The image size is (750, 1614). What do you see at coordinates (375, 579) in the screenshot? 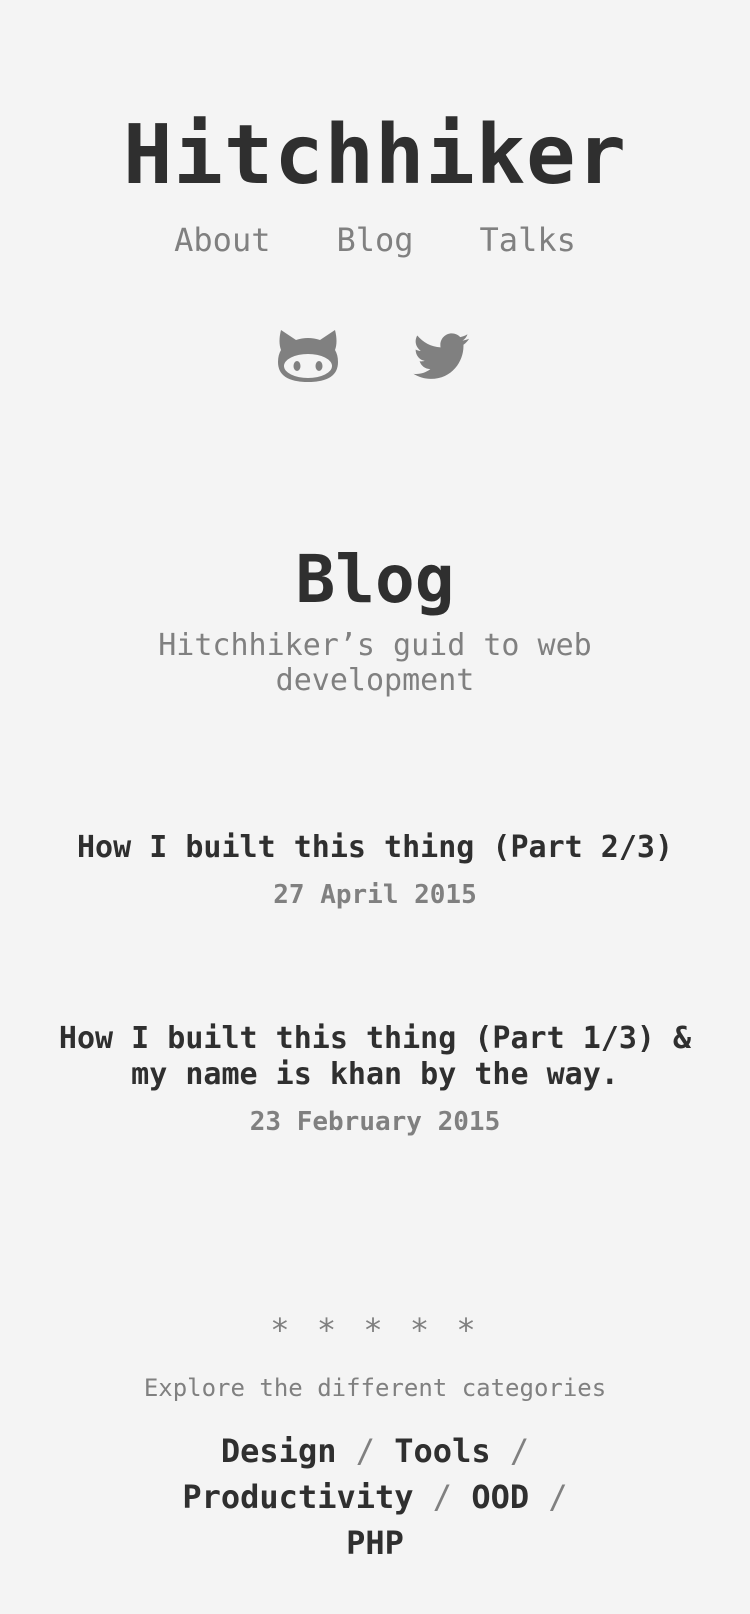
I see `blog-heading: Blog` at bounding box center [375, 579].